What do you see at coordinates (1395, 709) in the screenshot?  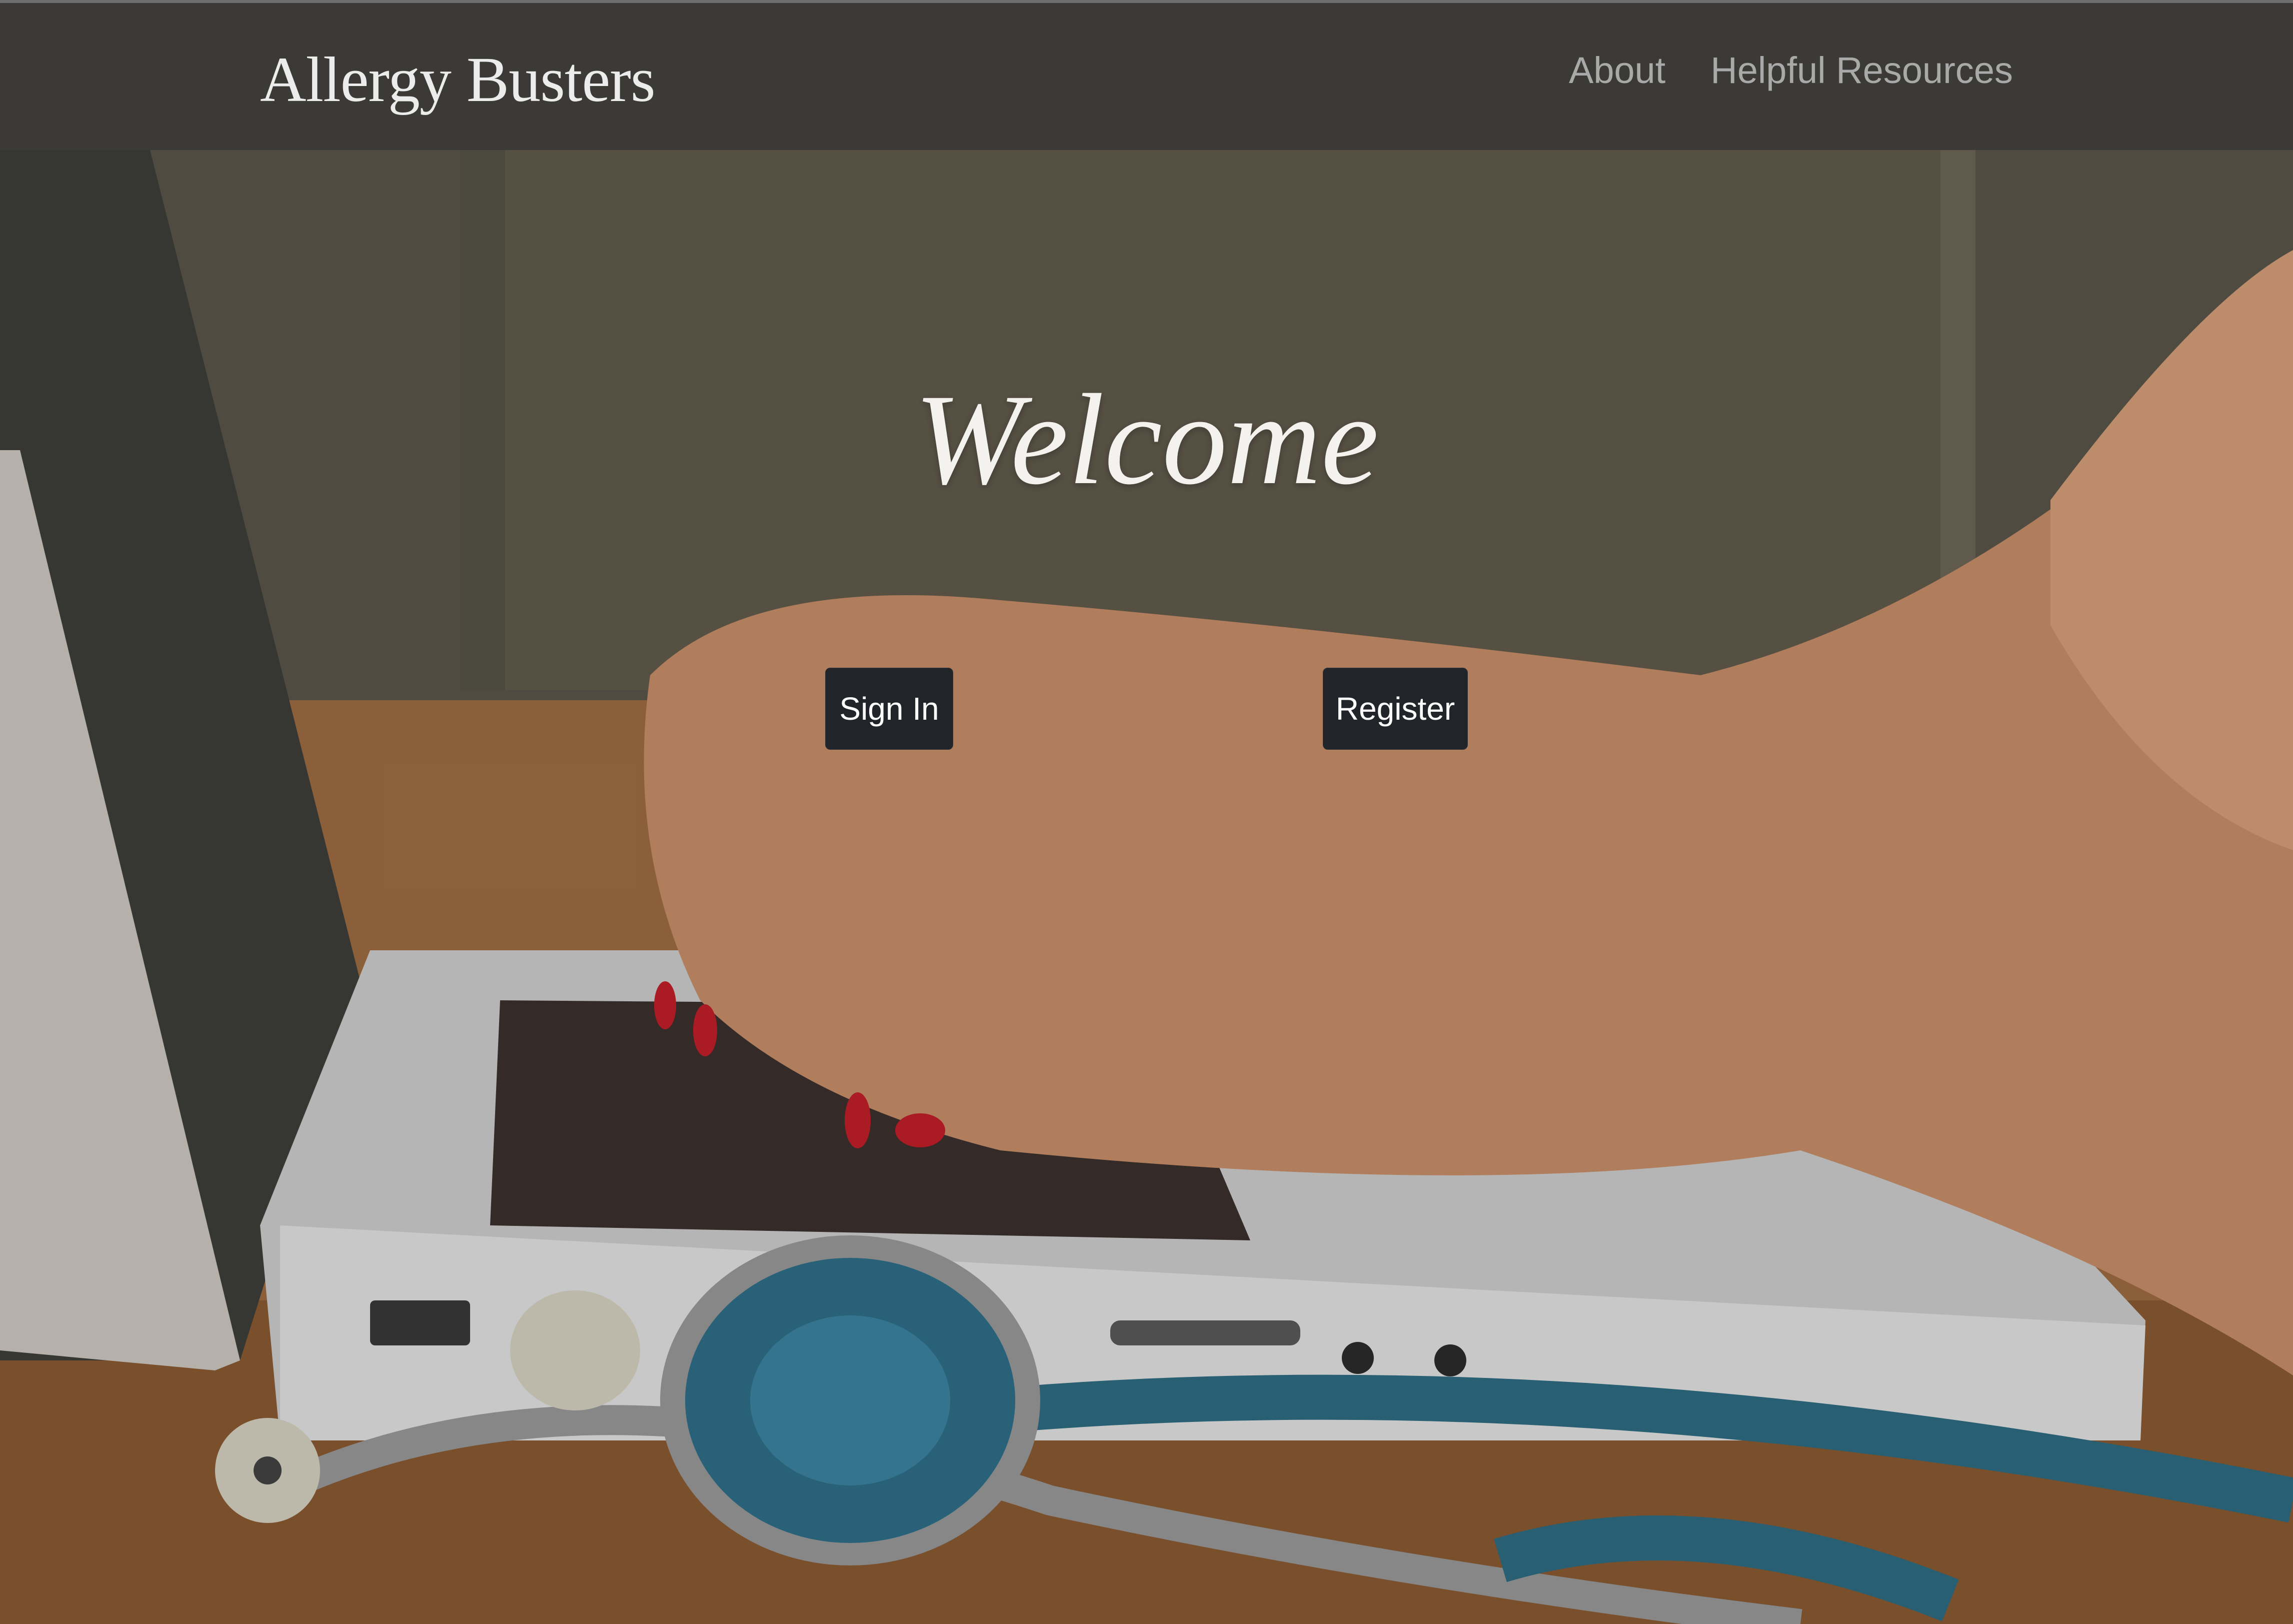 I see `register-button: Register` at bounding box center [1395, 709].